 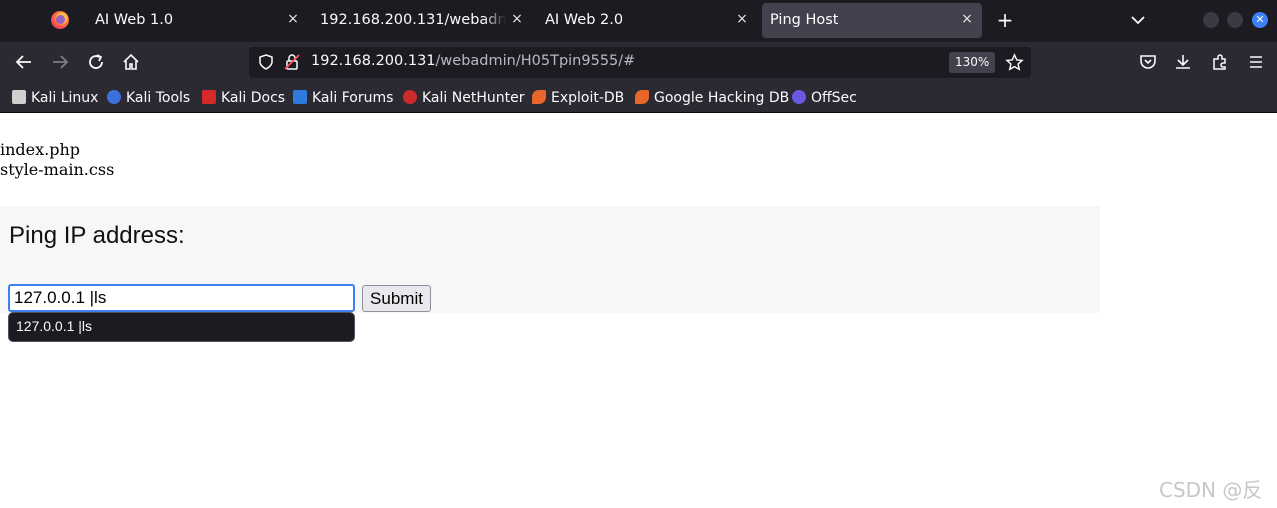 What do you see at coordinates (588, 98) in the screenshot?
I see `bookmark-label: Exploit-DB` at bounding box center [588, 98].